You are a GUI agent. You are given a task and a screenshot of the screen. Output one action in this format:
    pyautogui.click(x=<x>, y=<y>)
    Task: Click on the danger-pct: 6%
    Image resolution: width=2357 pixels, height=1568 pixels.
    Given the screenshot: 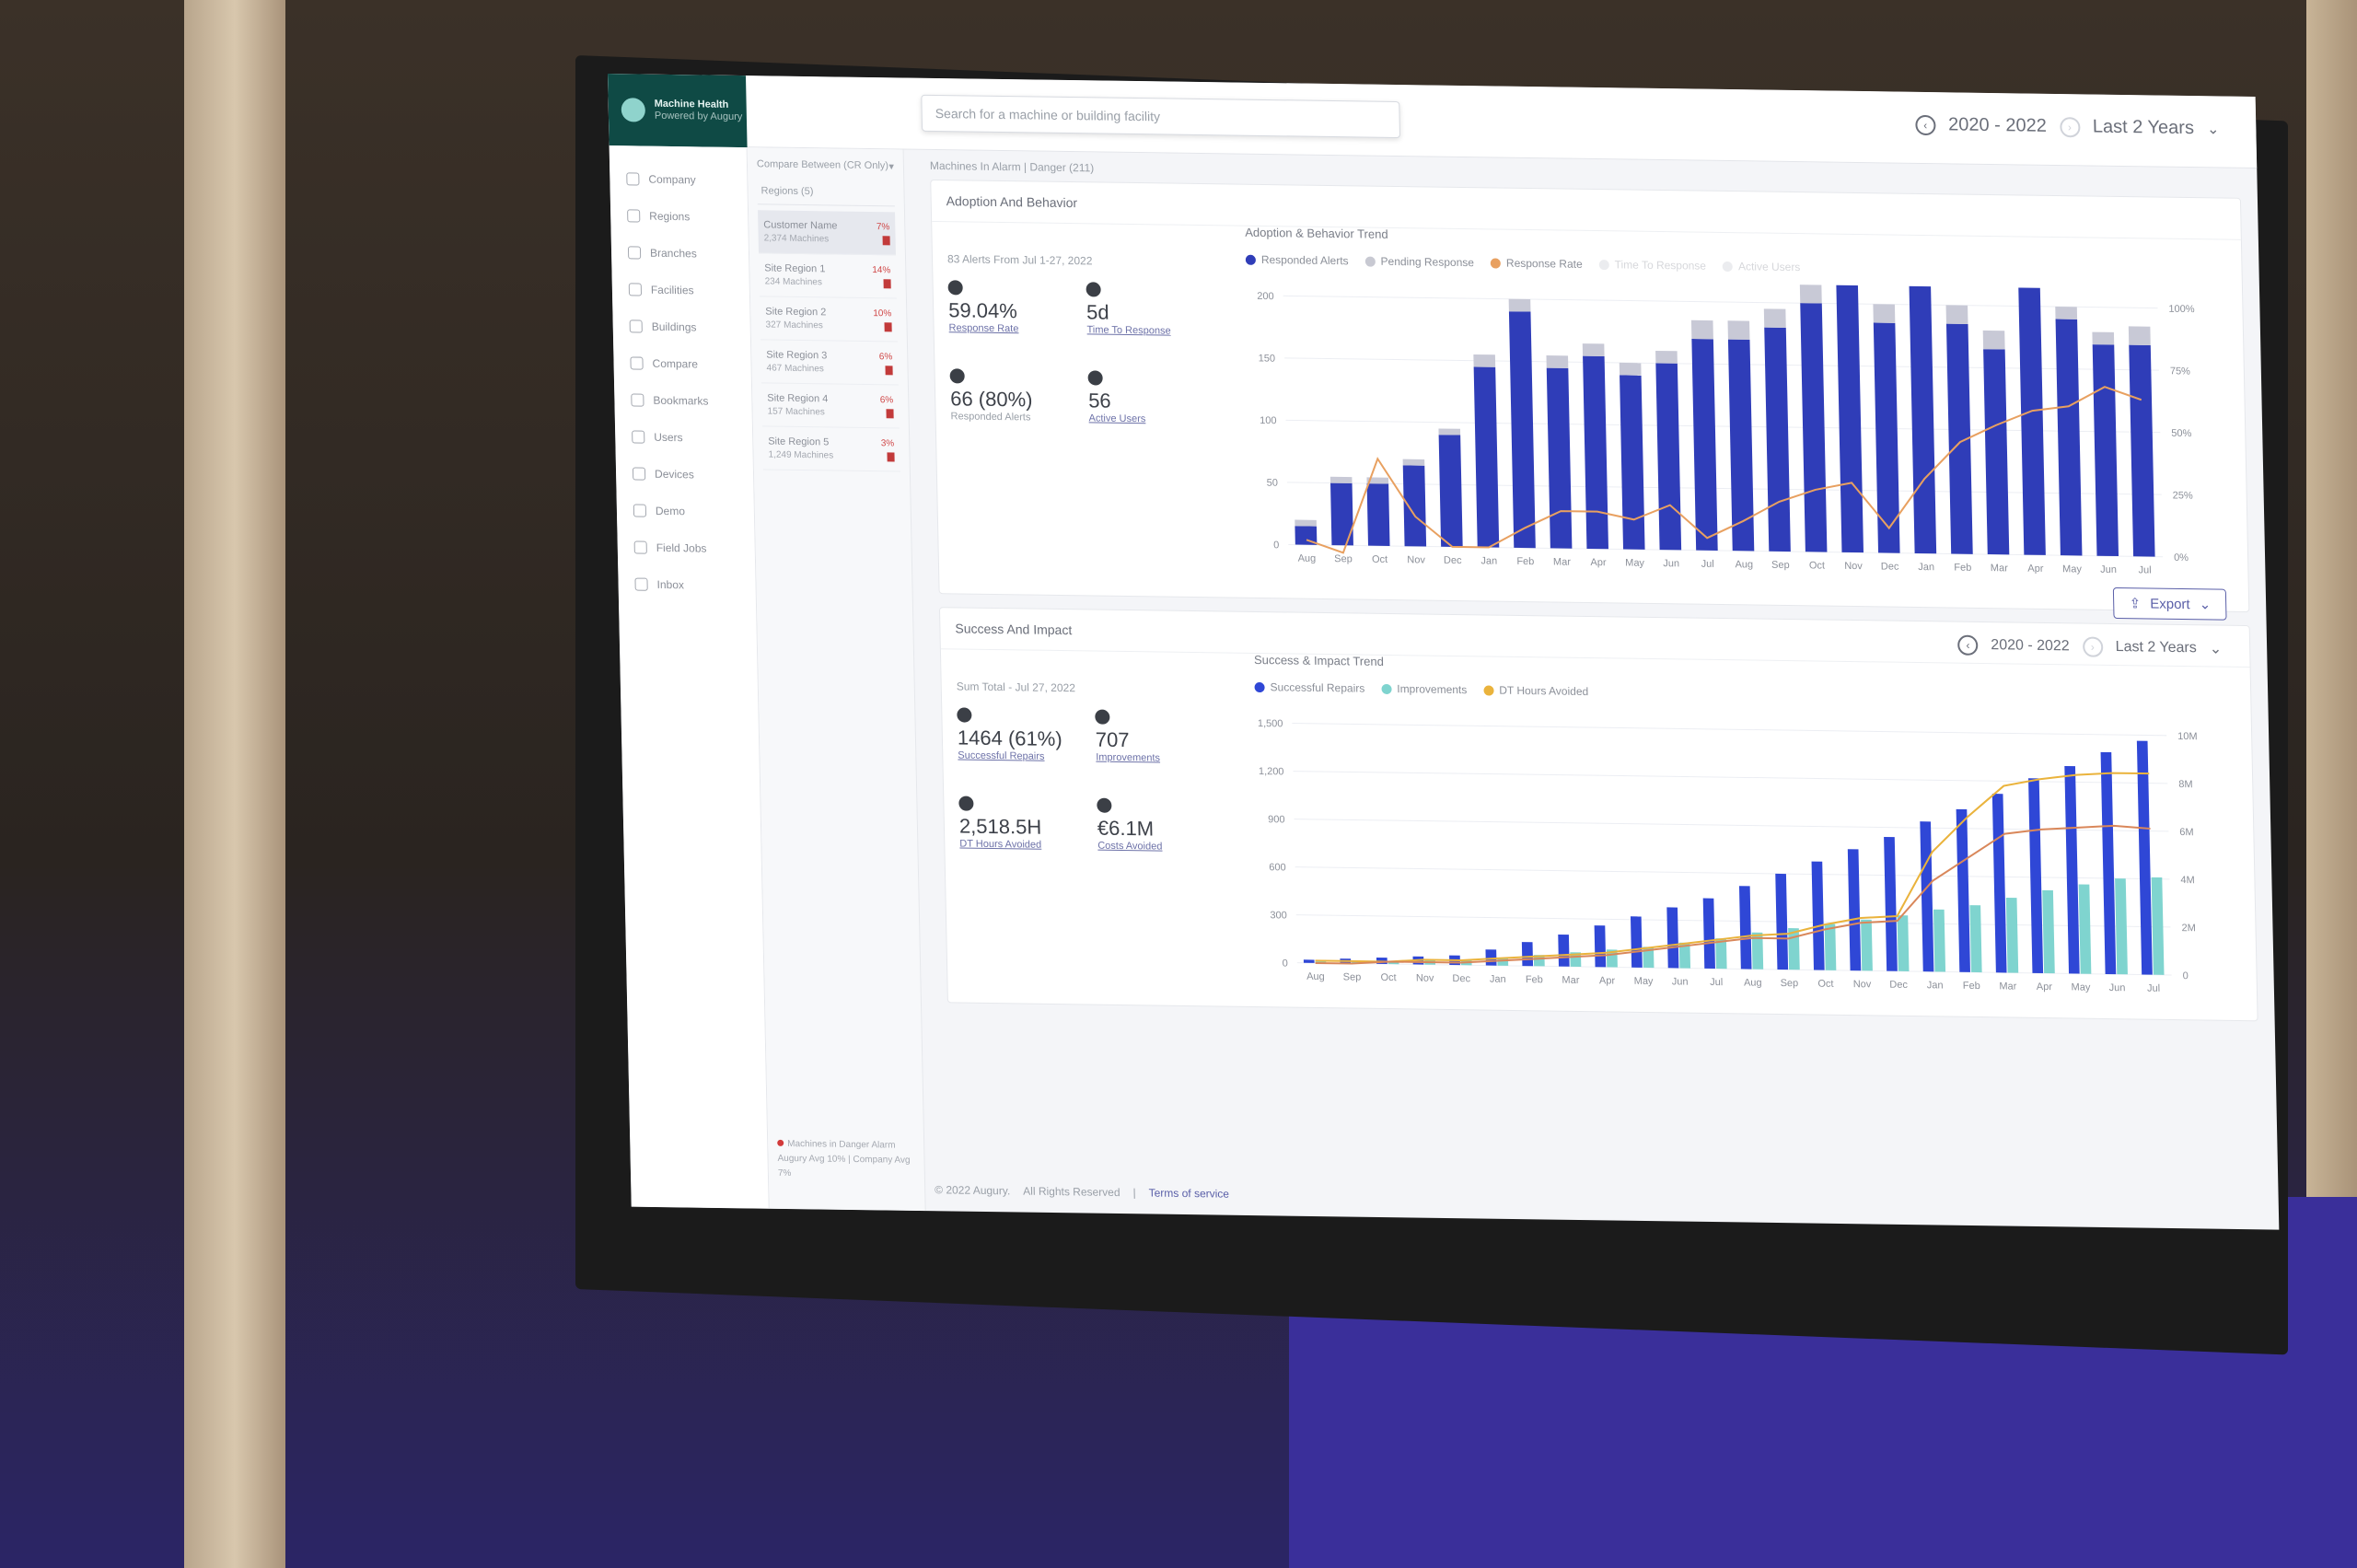 What is the action you would take?
    pyautogui.click(x=886, y=399)
    